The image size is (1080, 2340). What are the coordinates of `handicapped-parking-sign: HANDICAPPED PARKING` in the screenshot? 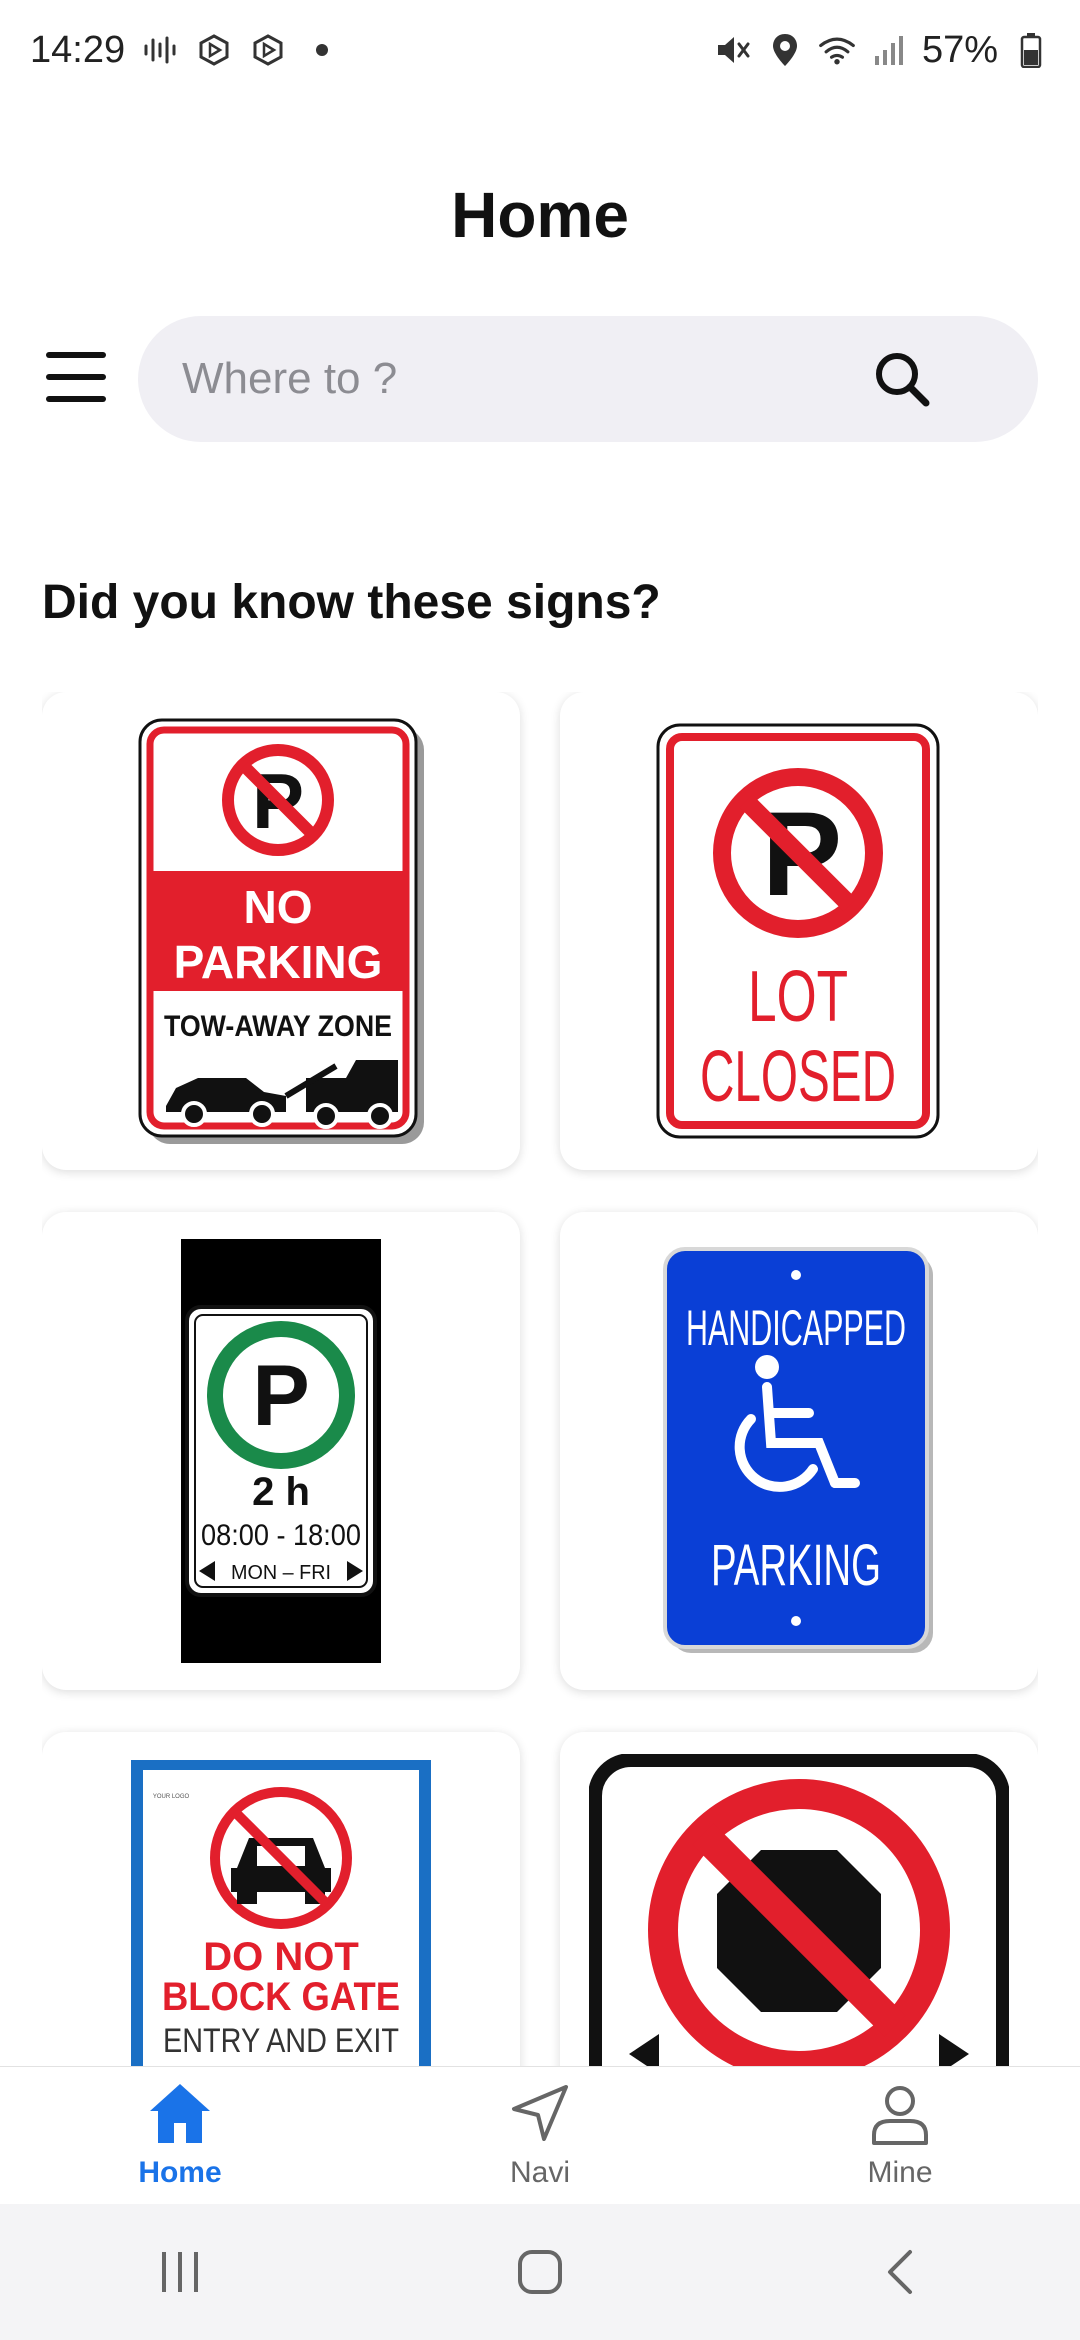 It's located at (798, 1450).